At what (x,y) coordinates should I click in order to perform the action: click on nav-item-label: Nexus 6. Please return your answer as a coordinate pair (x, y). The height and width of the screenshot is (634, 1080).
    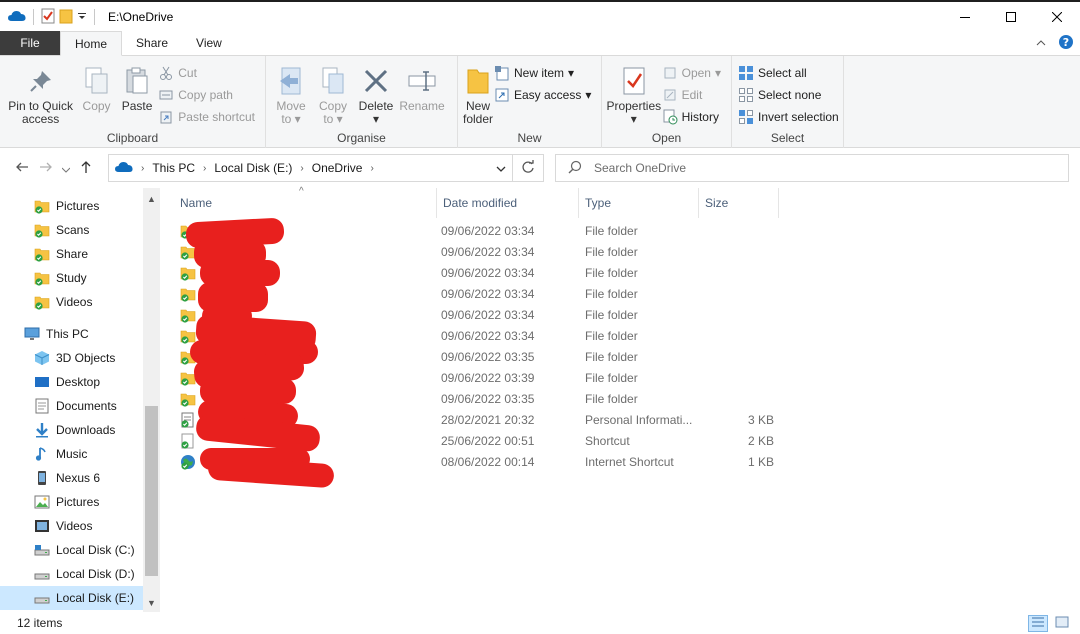
    Looking at the image, I should click on (78, 478).